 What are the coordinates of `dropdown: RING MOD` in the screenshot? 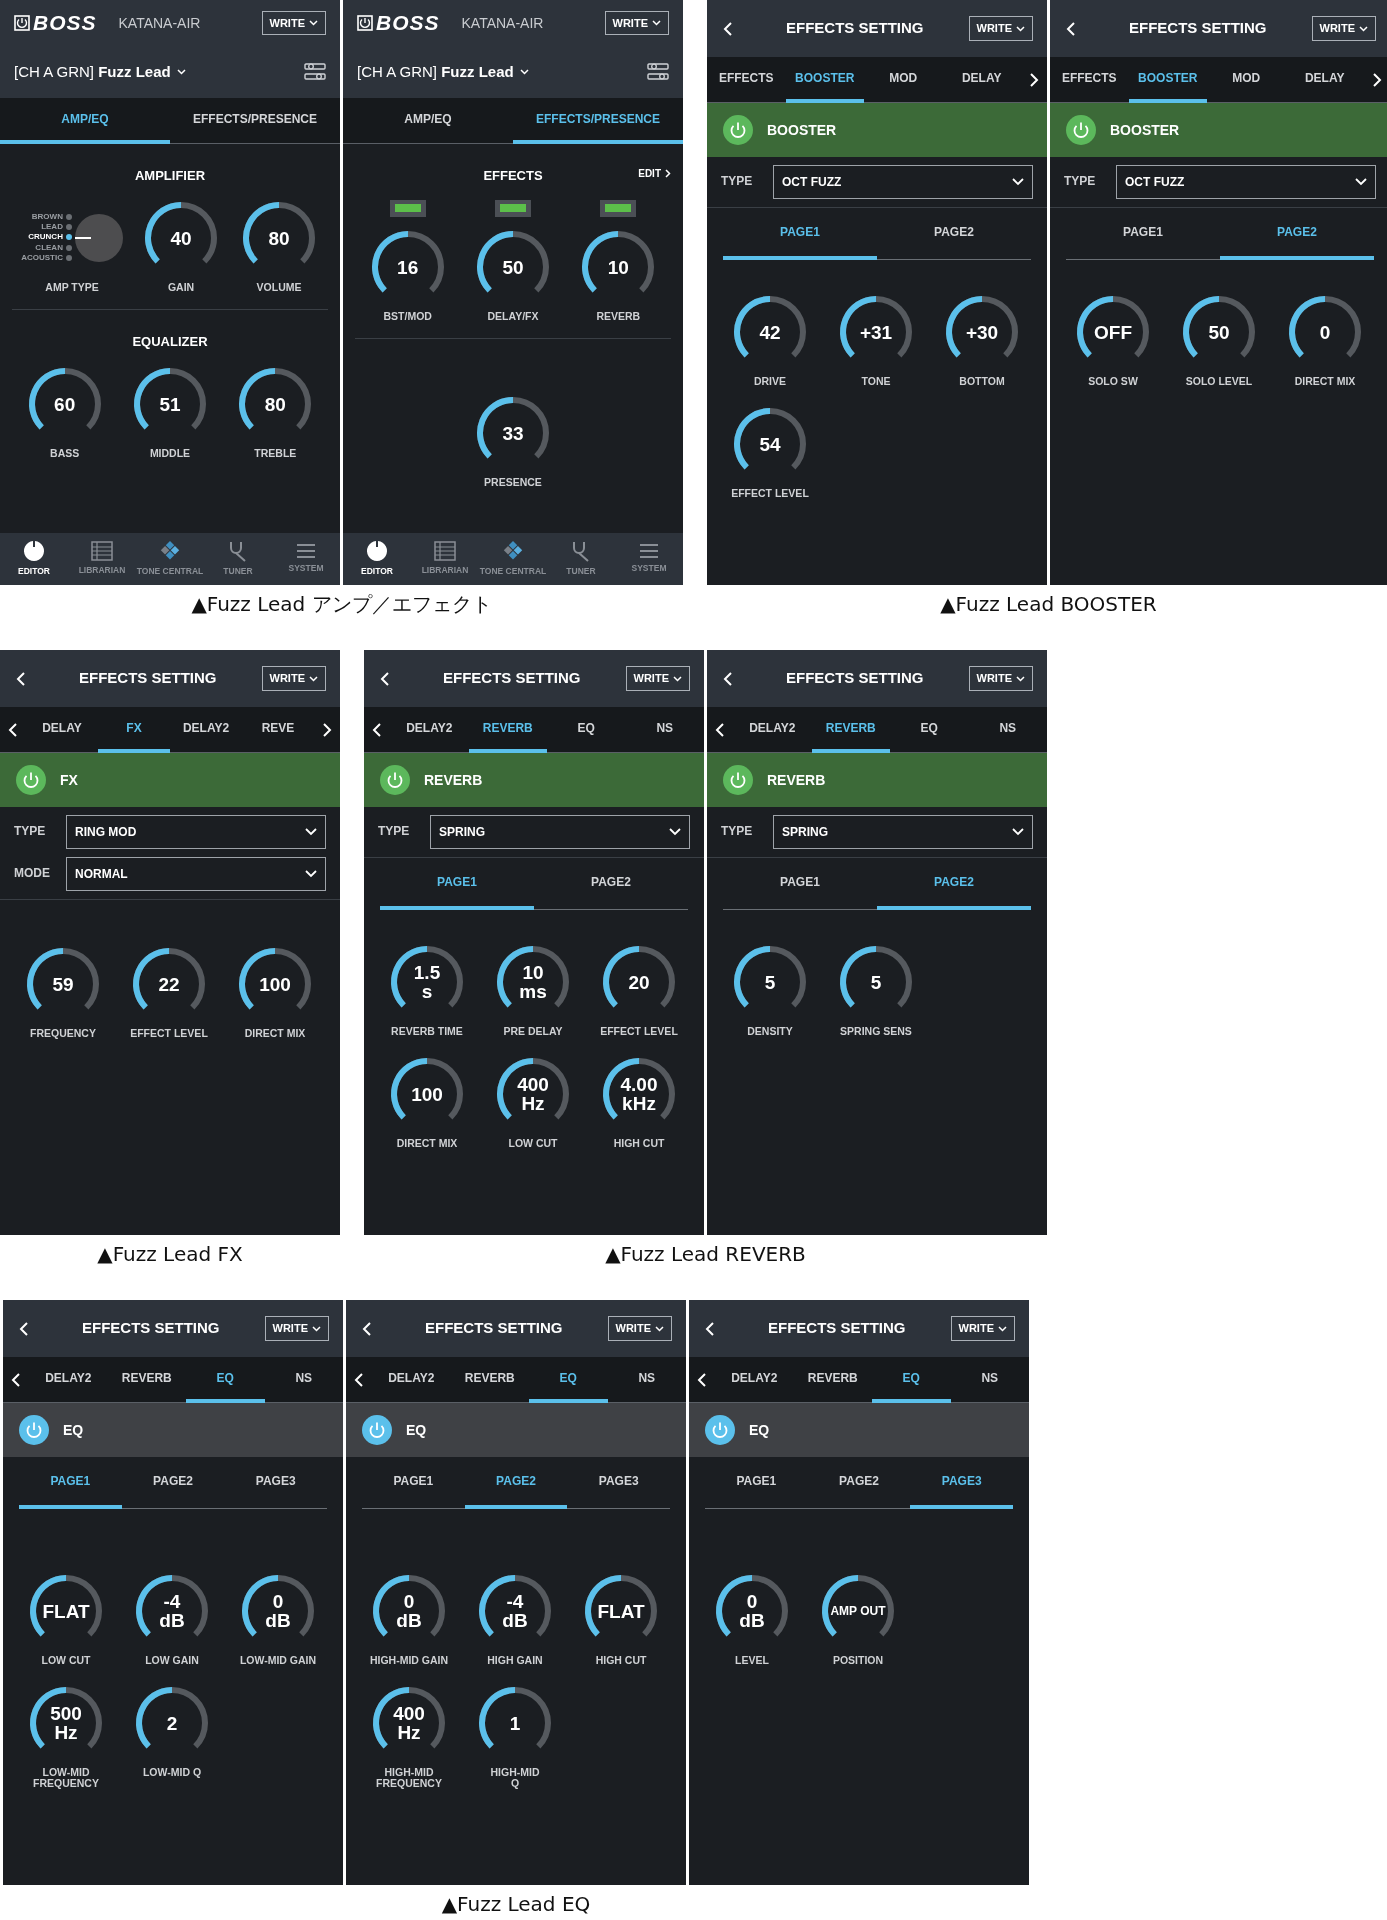 It's located at (196, 832).